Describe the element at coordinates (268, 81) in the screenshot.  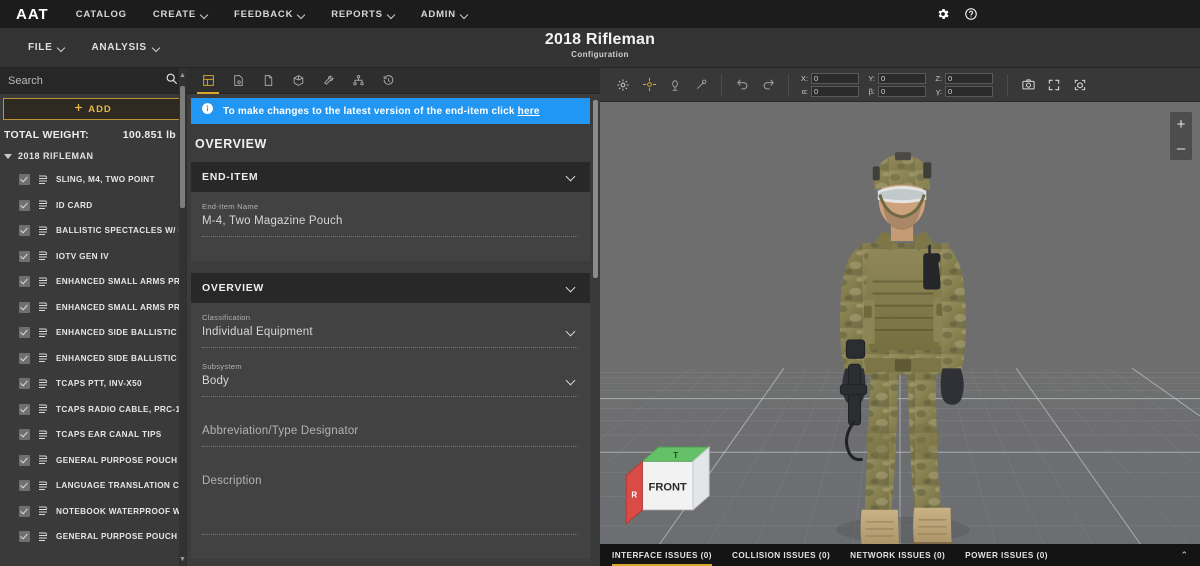
I see `document-icon` at that location.